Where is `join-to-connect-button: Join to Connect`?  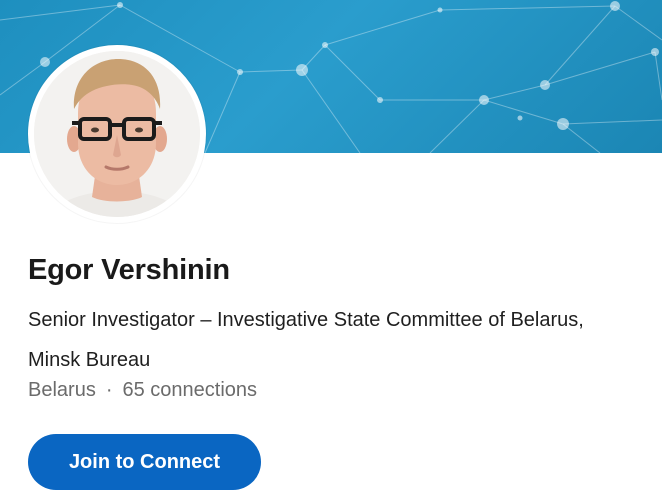 join-to-connect-button: Join to Connect is located at coordinates (144, 462).